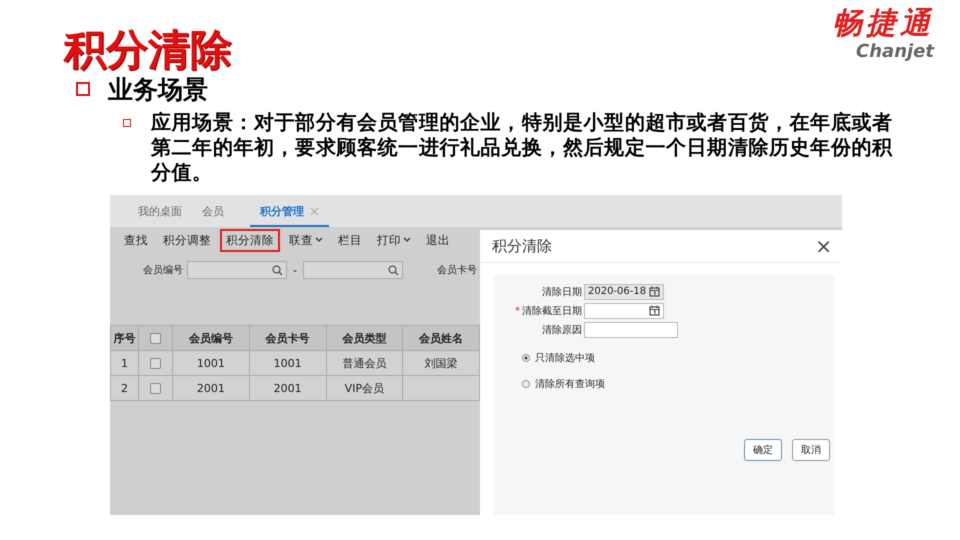 The image size is (960, 540). What do you see at coordinates (441, 338) in the screenshot?
I see `column-header: 会员姓名` at bounding box center [441, 338].